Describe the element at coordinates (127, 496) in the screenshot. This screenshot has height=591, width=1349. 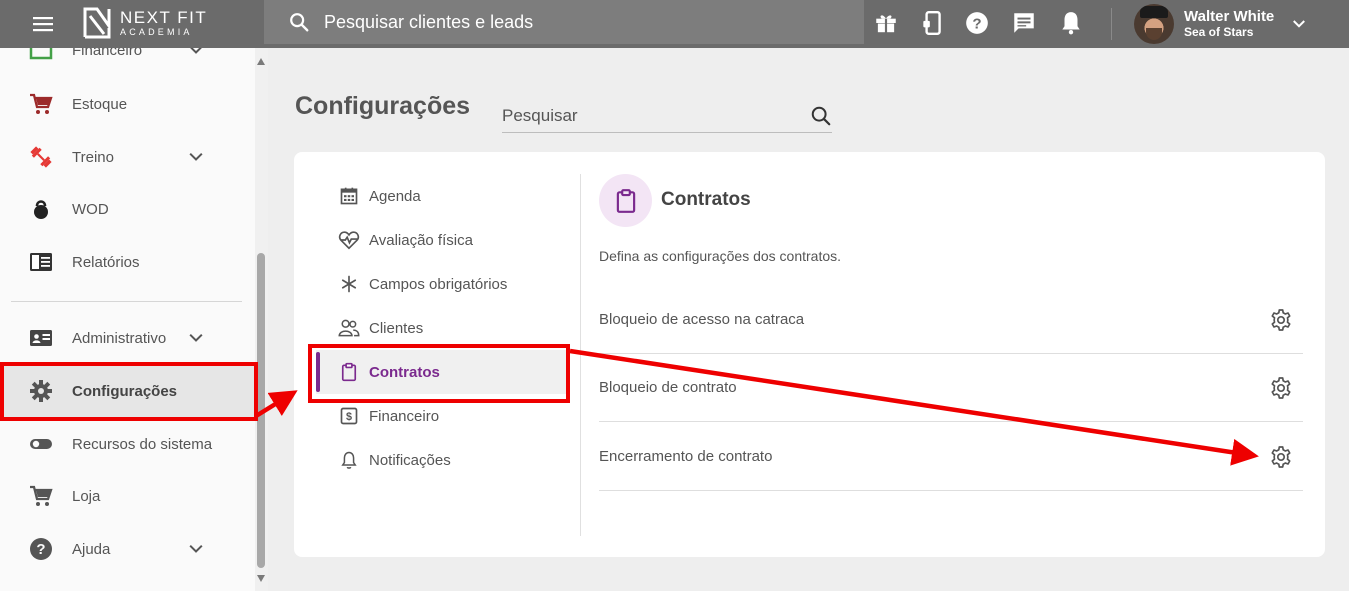
I see `sidebar-item-loja: Loja` at that location.